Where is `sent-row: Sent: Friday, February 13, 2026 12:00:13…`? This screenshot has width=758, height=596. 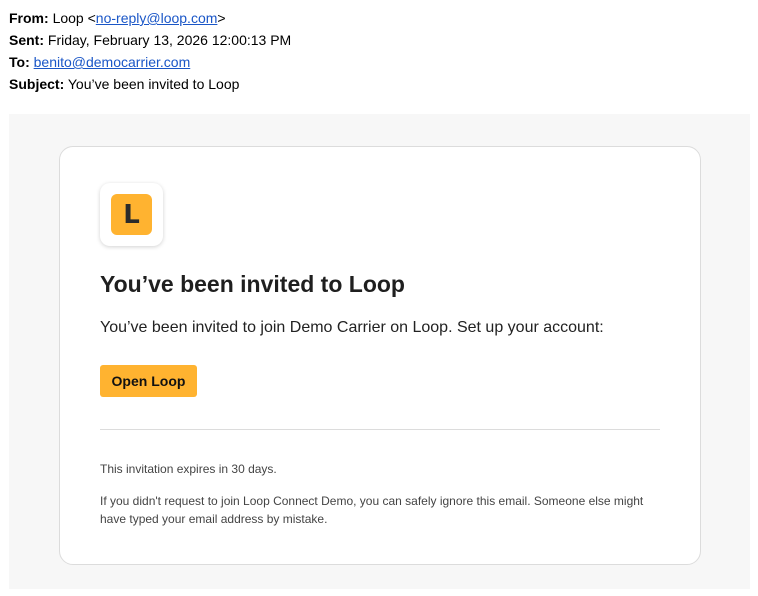
sent-row: Sent: Friday, February 13, 2026 12:00:13… is located at coordinates (150, 40).